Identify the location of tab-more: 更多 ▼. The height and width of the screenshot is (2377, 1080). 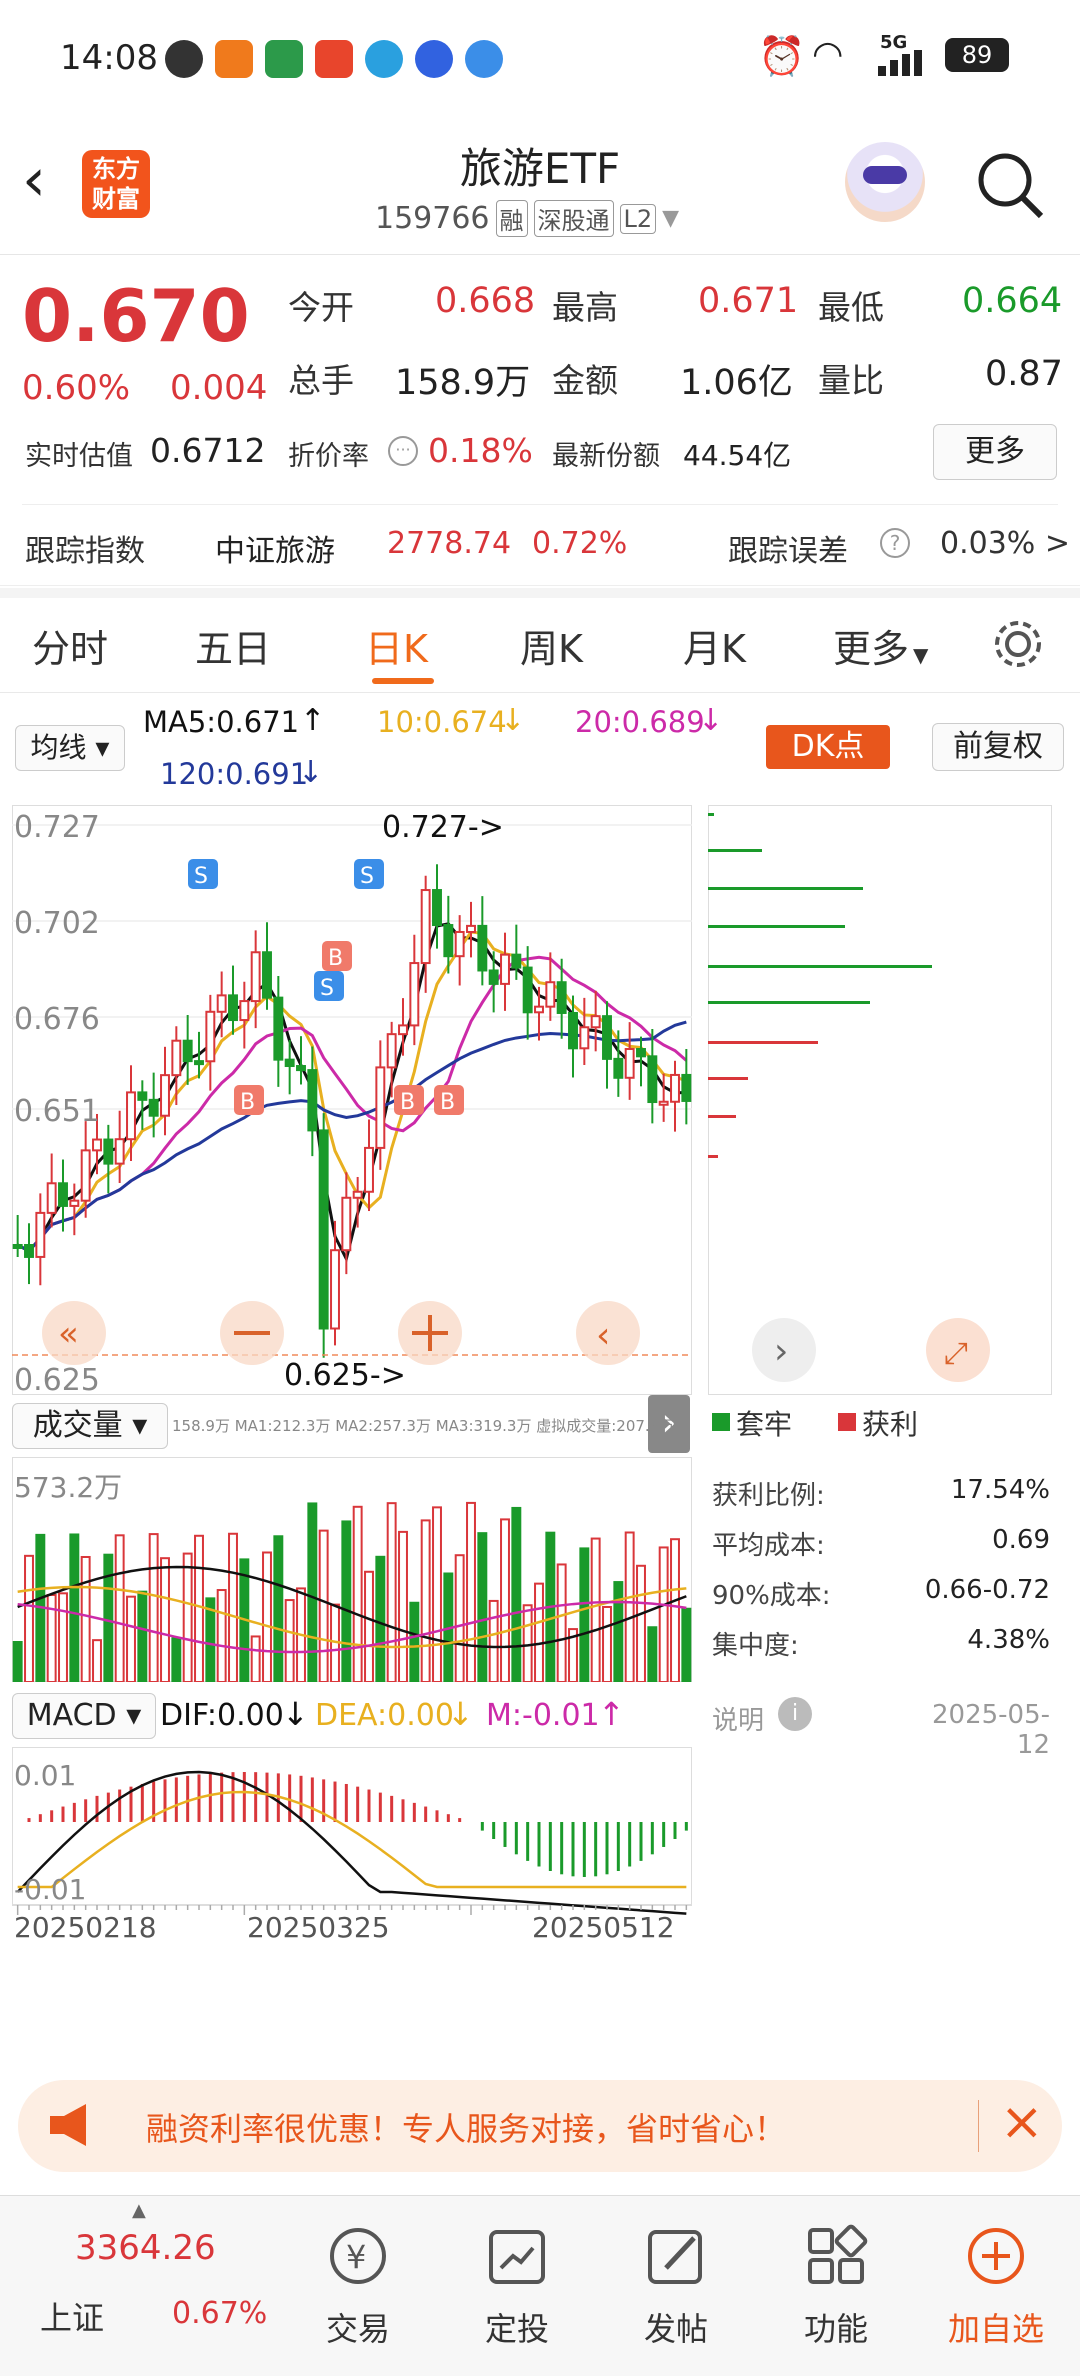
(880, 645).